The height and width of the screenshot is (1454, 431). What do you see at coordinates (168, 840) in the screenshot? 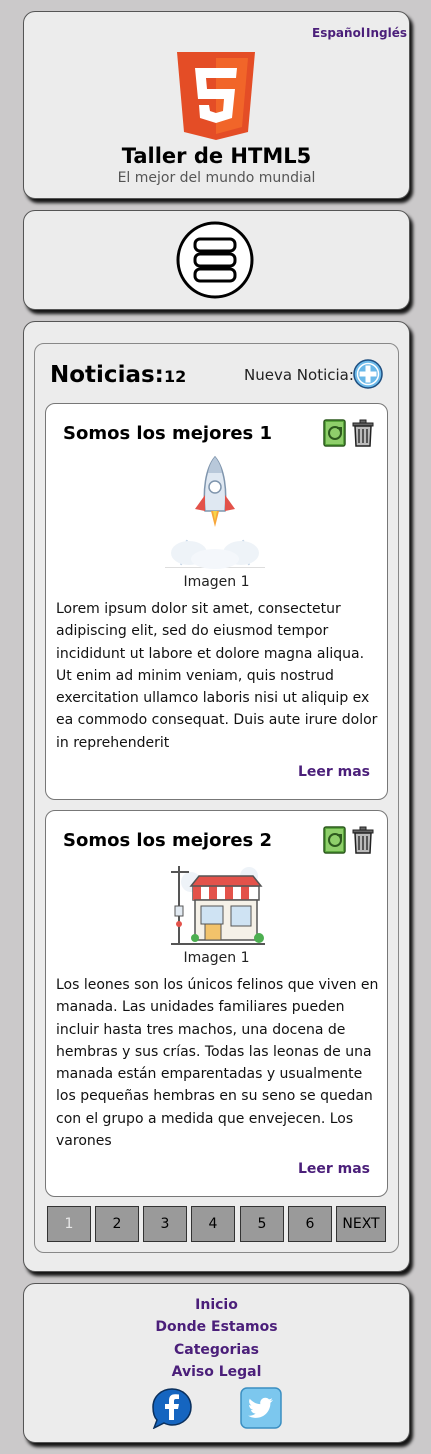
I see `news-card-title: Somos los mejores 2` at bounding box center [168, 840].